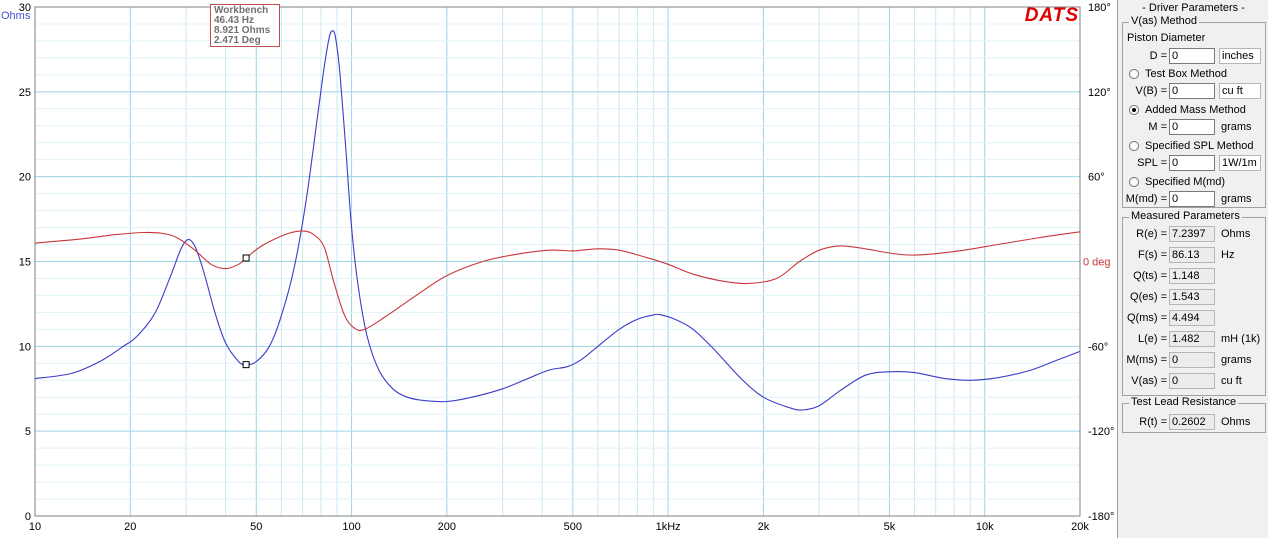 This screenshot has height=538, width=1268. I want to click on measured-param-value: 1.543, so click(1192, 297).